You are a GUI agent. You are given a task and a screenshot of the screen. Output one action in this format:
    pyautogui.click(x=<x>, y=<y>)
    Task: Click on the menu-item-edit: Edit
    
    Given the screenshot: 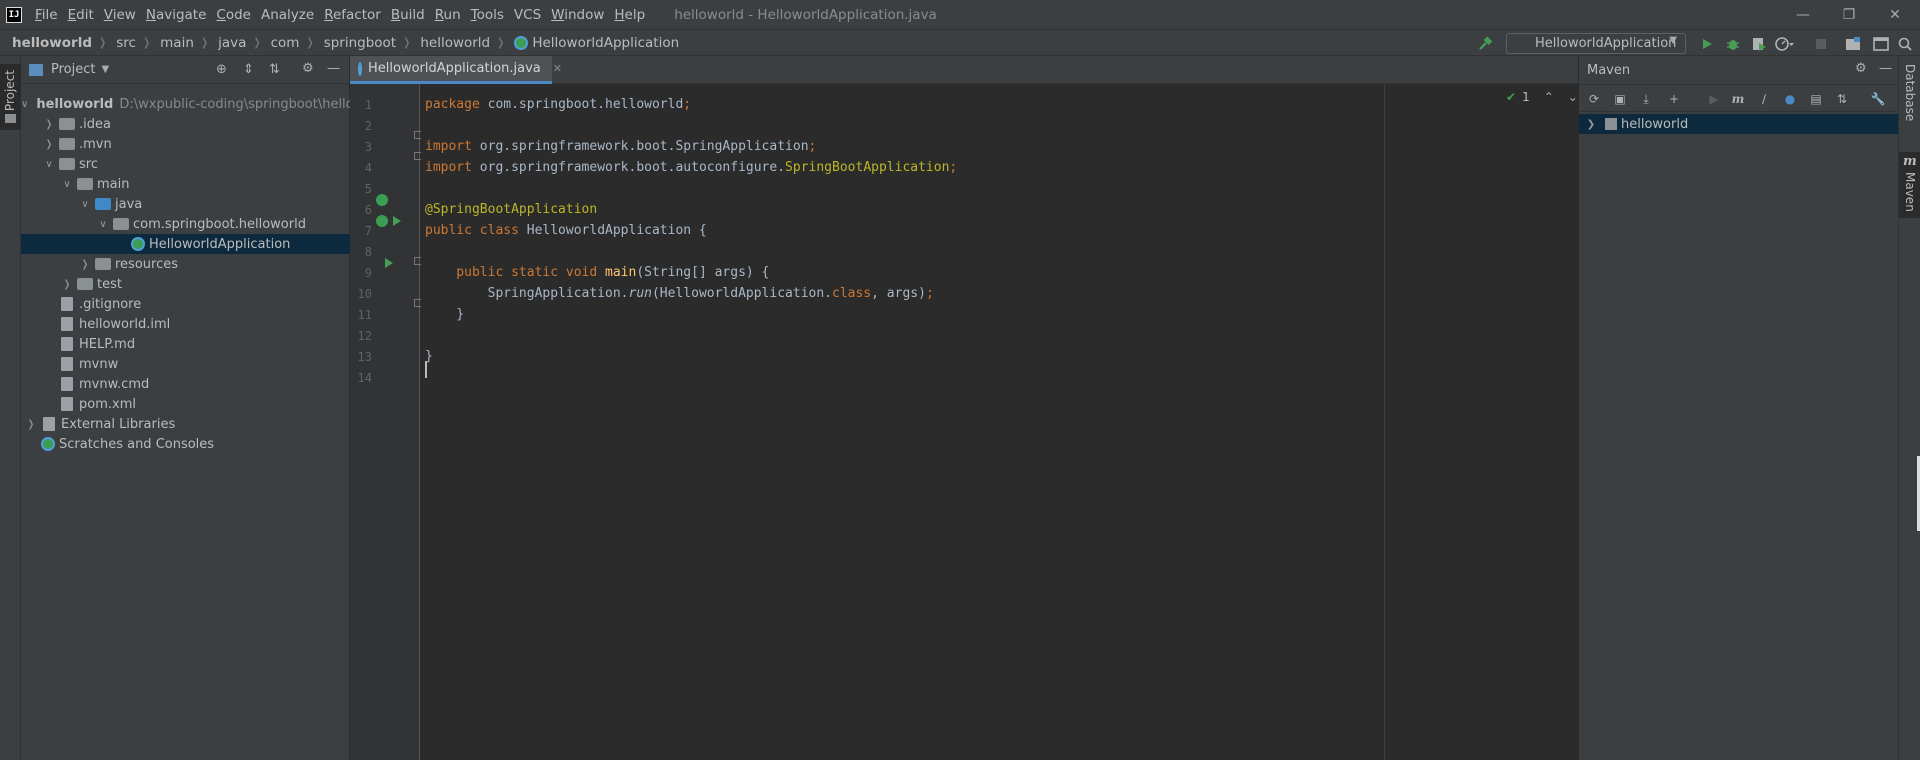 What is the action you would take?
    pyautogui.click(x=81, y=15)
    